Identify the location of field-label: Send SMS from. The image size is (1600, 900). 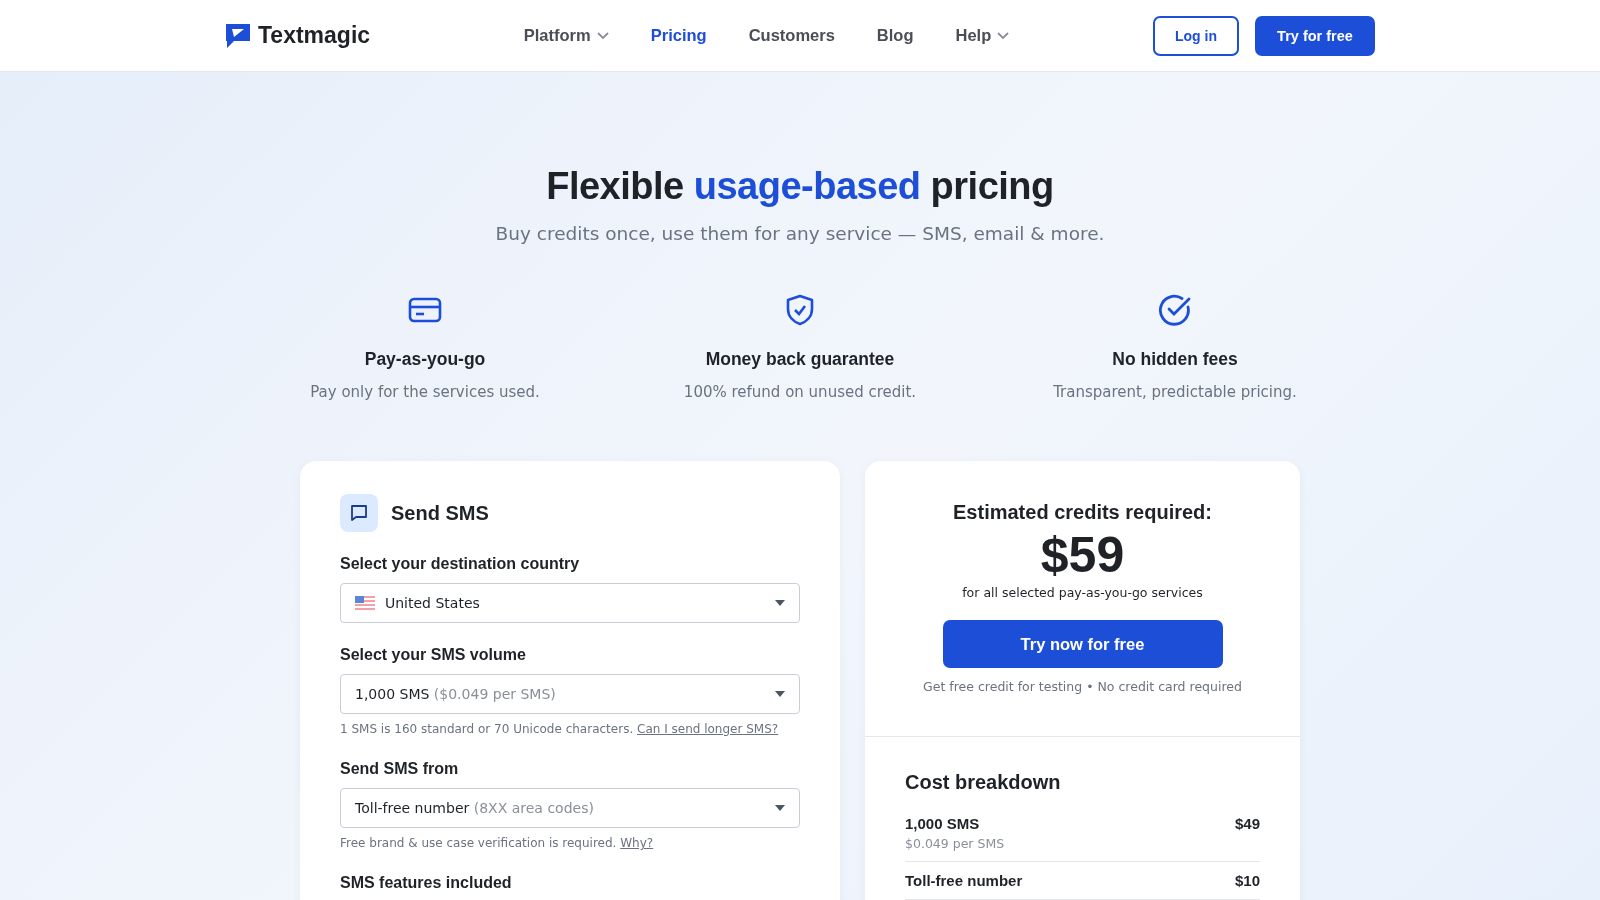
(400, 769).